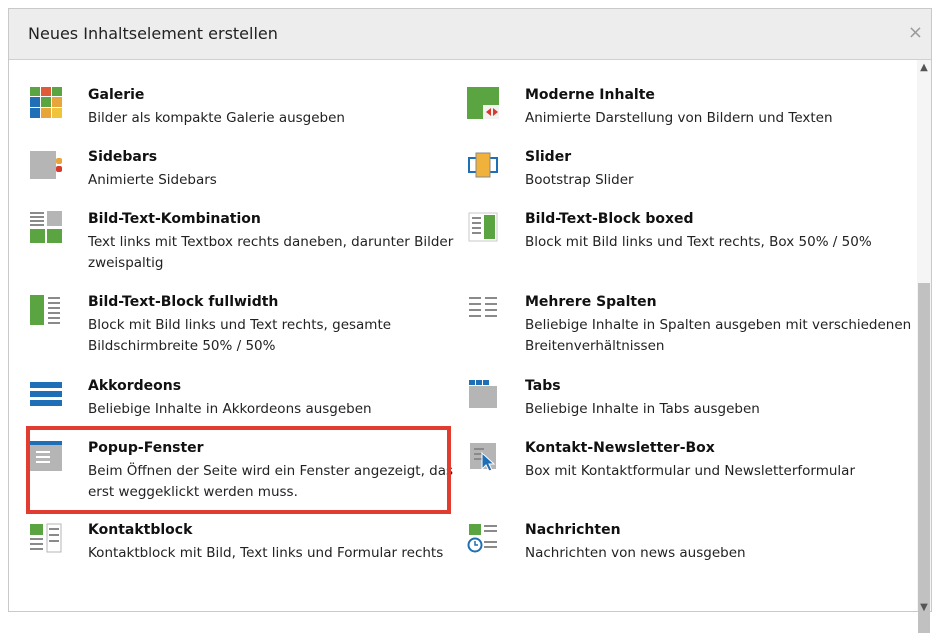 The height and width of the screenshot is (633, 939). What do you see at coordinates (123, 157) in the screenshot?
I see `element-title: Sidebars` at bounding box center [123, 157].